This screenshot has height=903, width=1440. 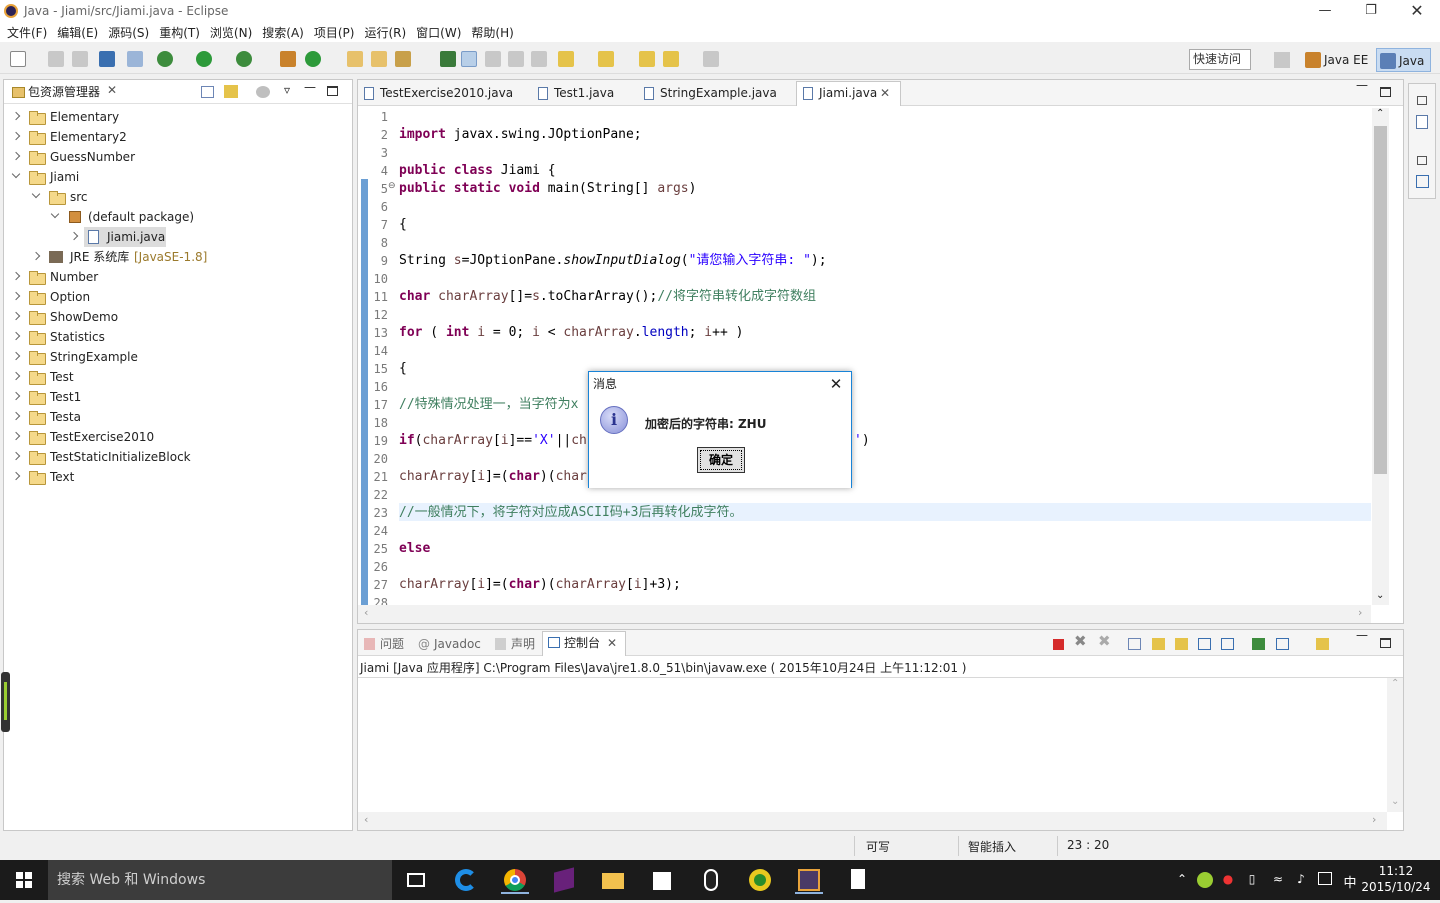 I want to click on tab-javadoc: @ Javadoc, so click(x=449, y=644).